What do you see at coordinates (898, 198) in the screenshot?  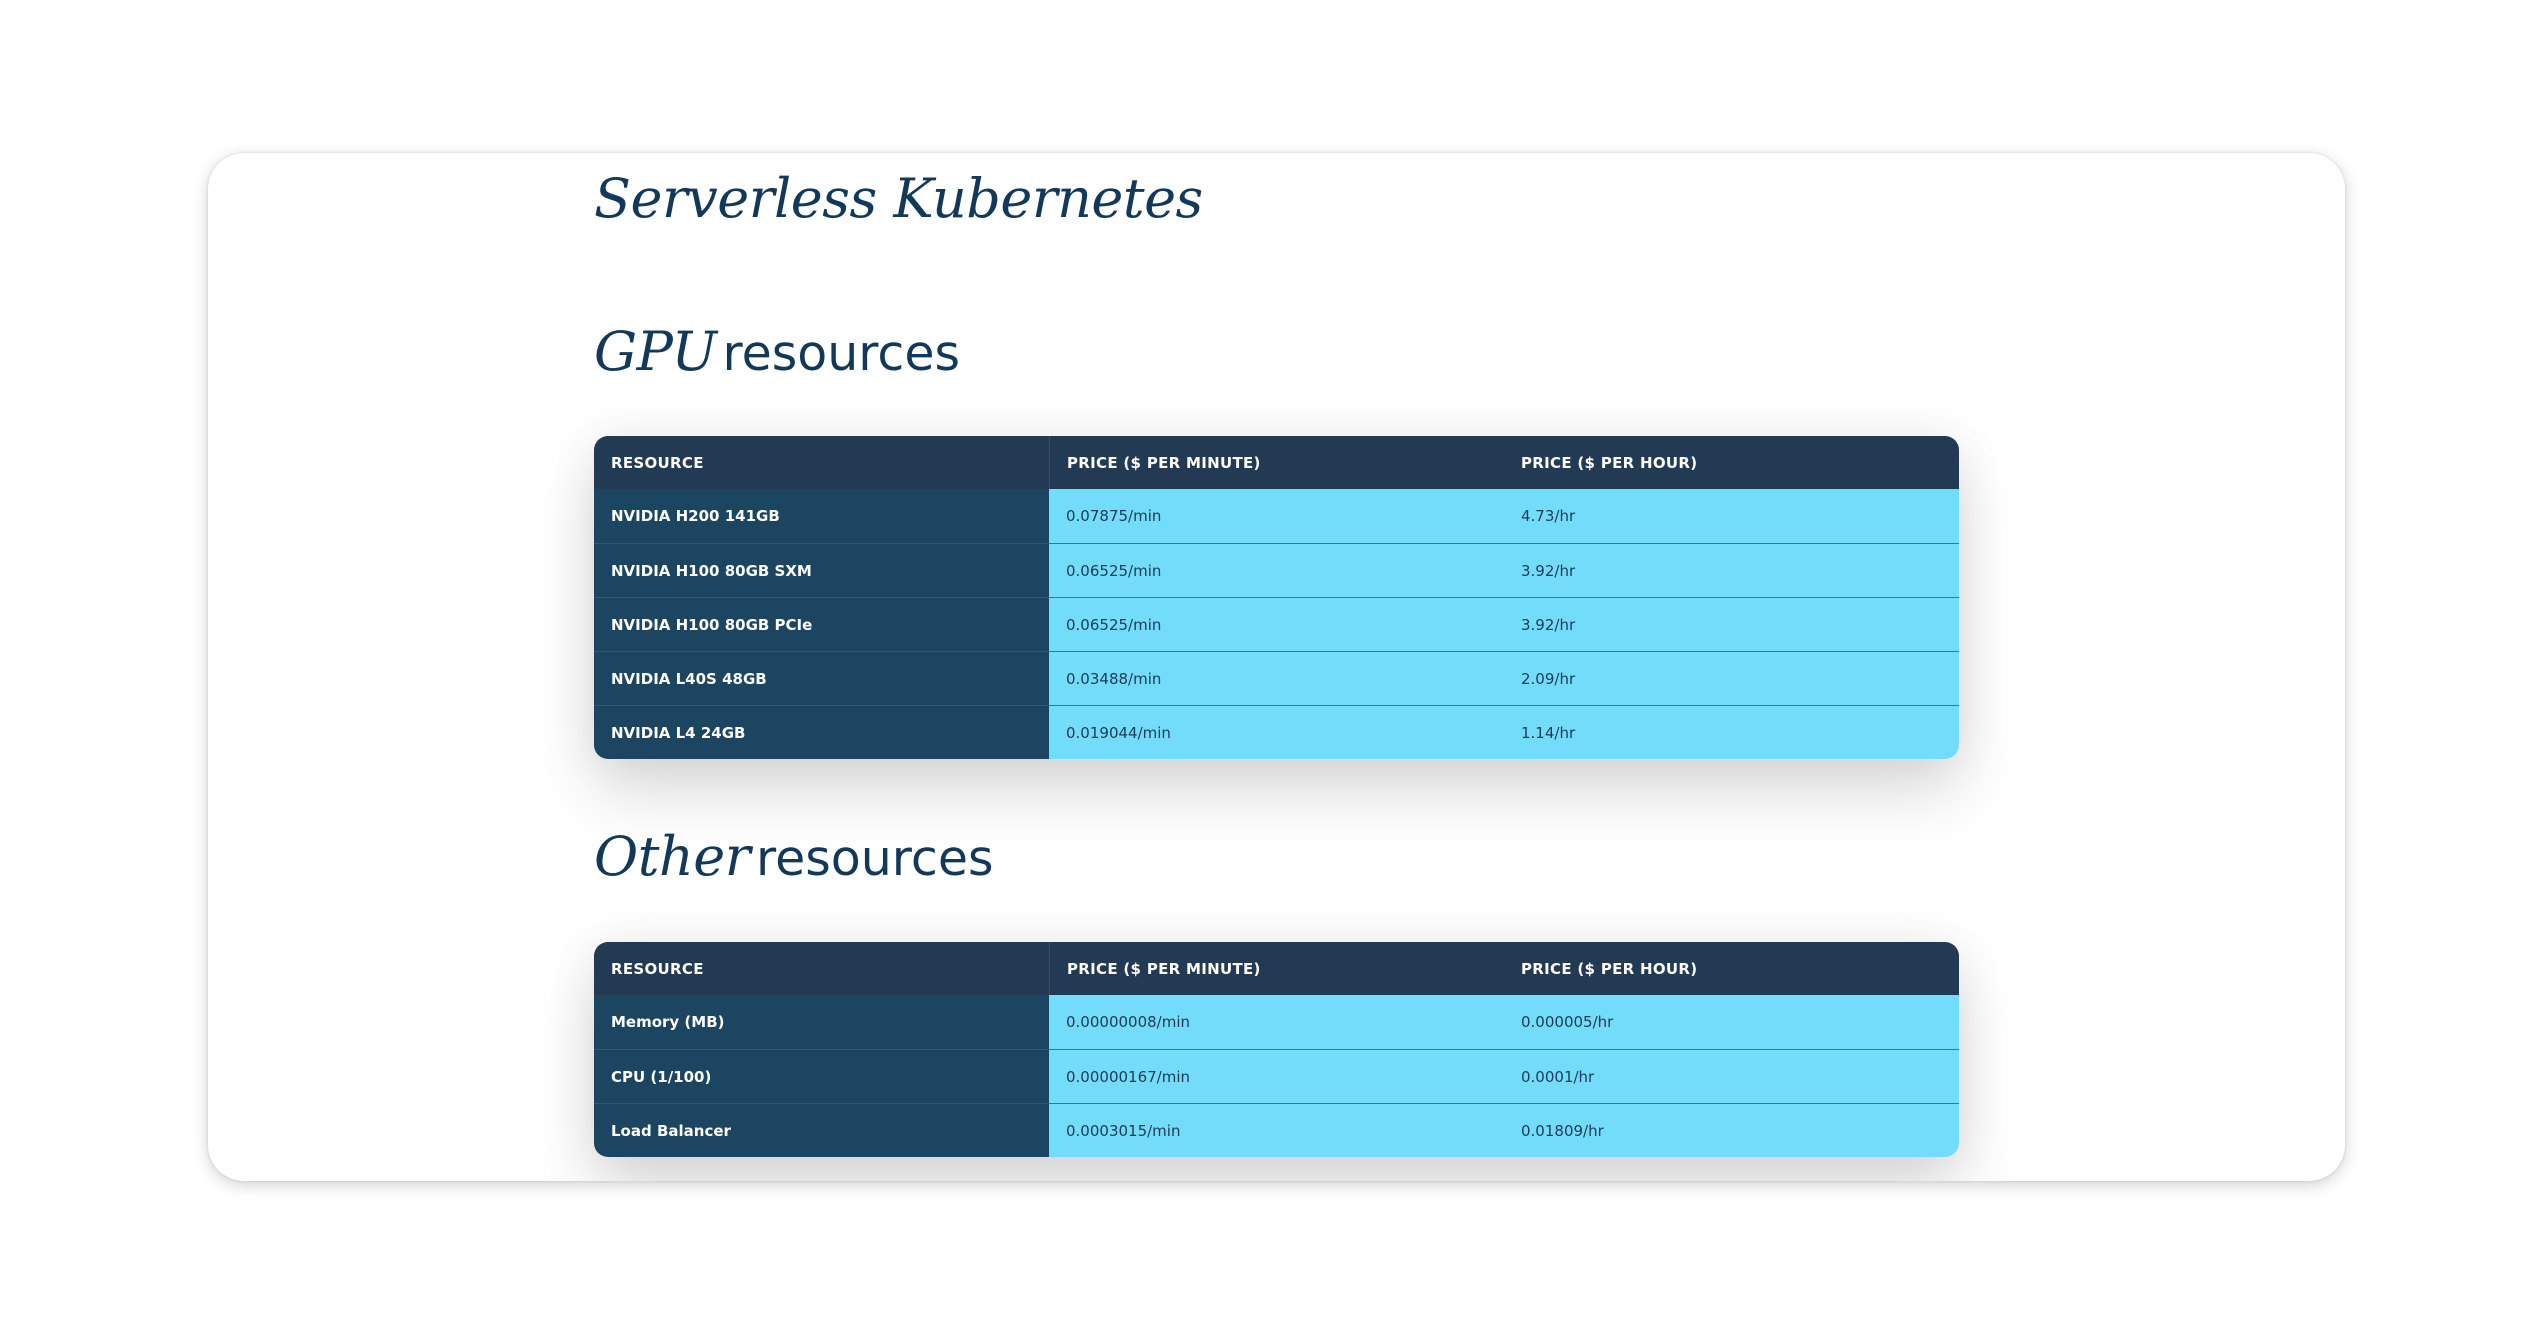 I see `page-title: Serverless Kubernetes` at bounding box center [898, 198].